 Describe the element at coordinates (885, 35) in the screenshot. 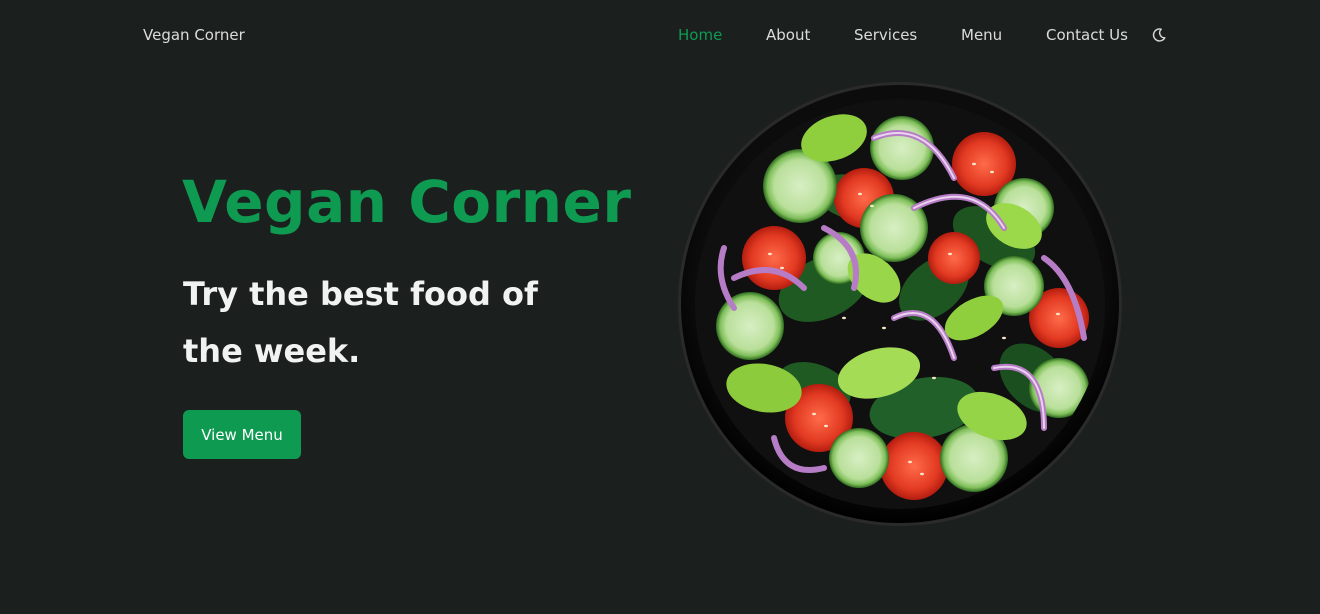

I see `nav-services-link: Services` at that location.